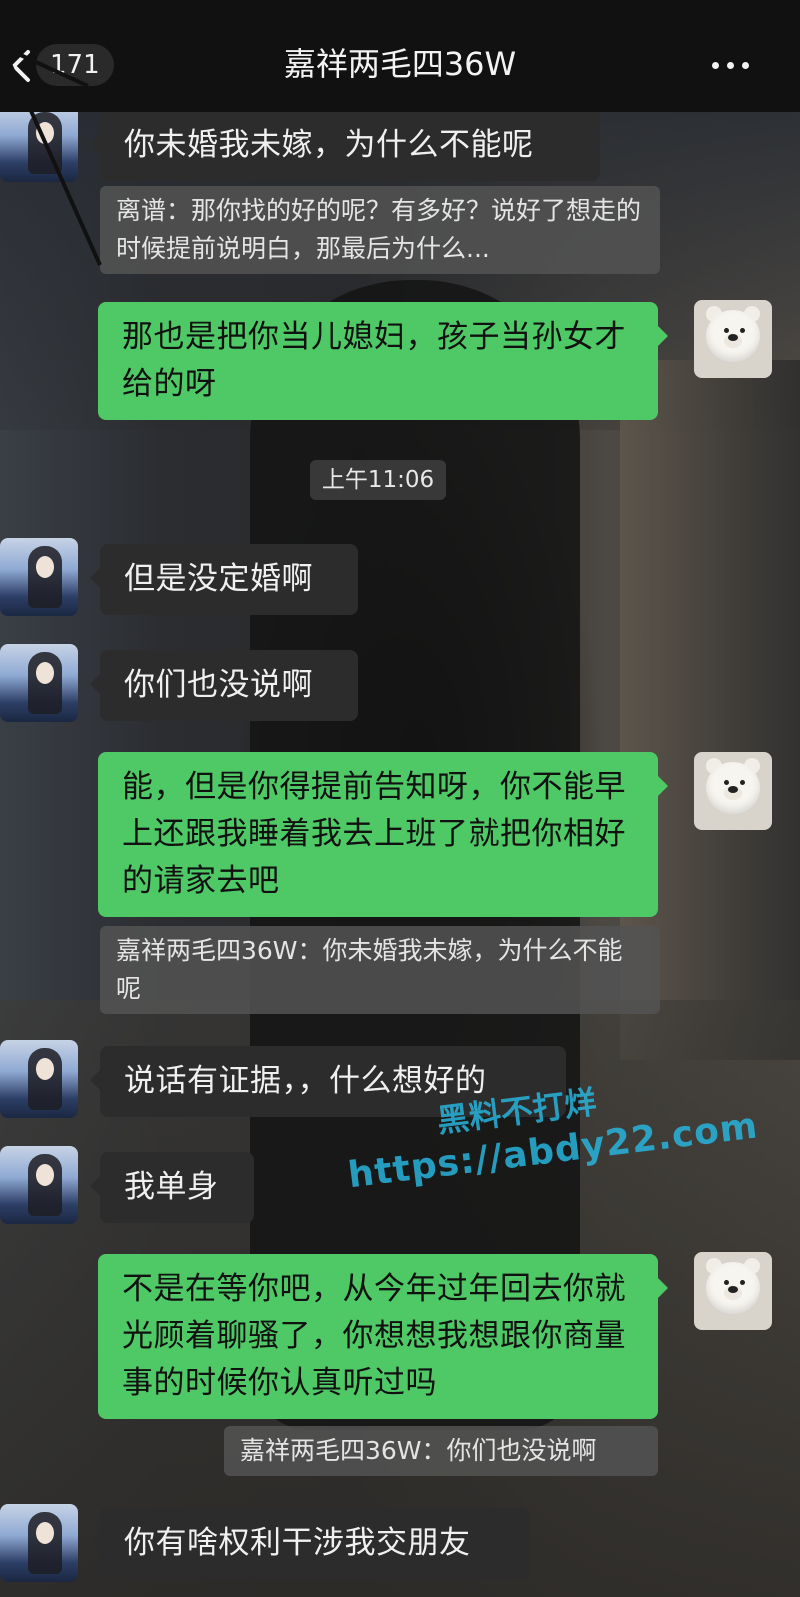 Image resolution: width=800 pixels, height=1597 pixels. Describe the element at coordinates (297, 1543) in the screenshot. I see `message-text: 你有啥权利干涉我交朋友` at that location.